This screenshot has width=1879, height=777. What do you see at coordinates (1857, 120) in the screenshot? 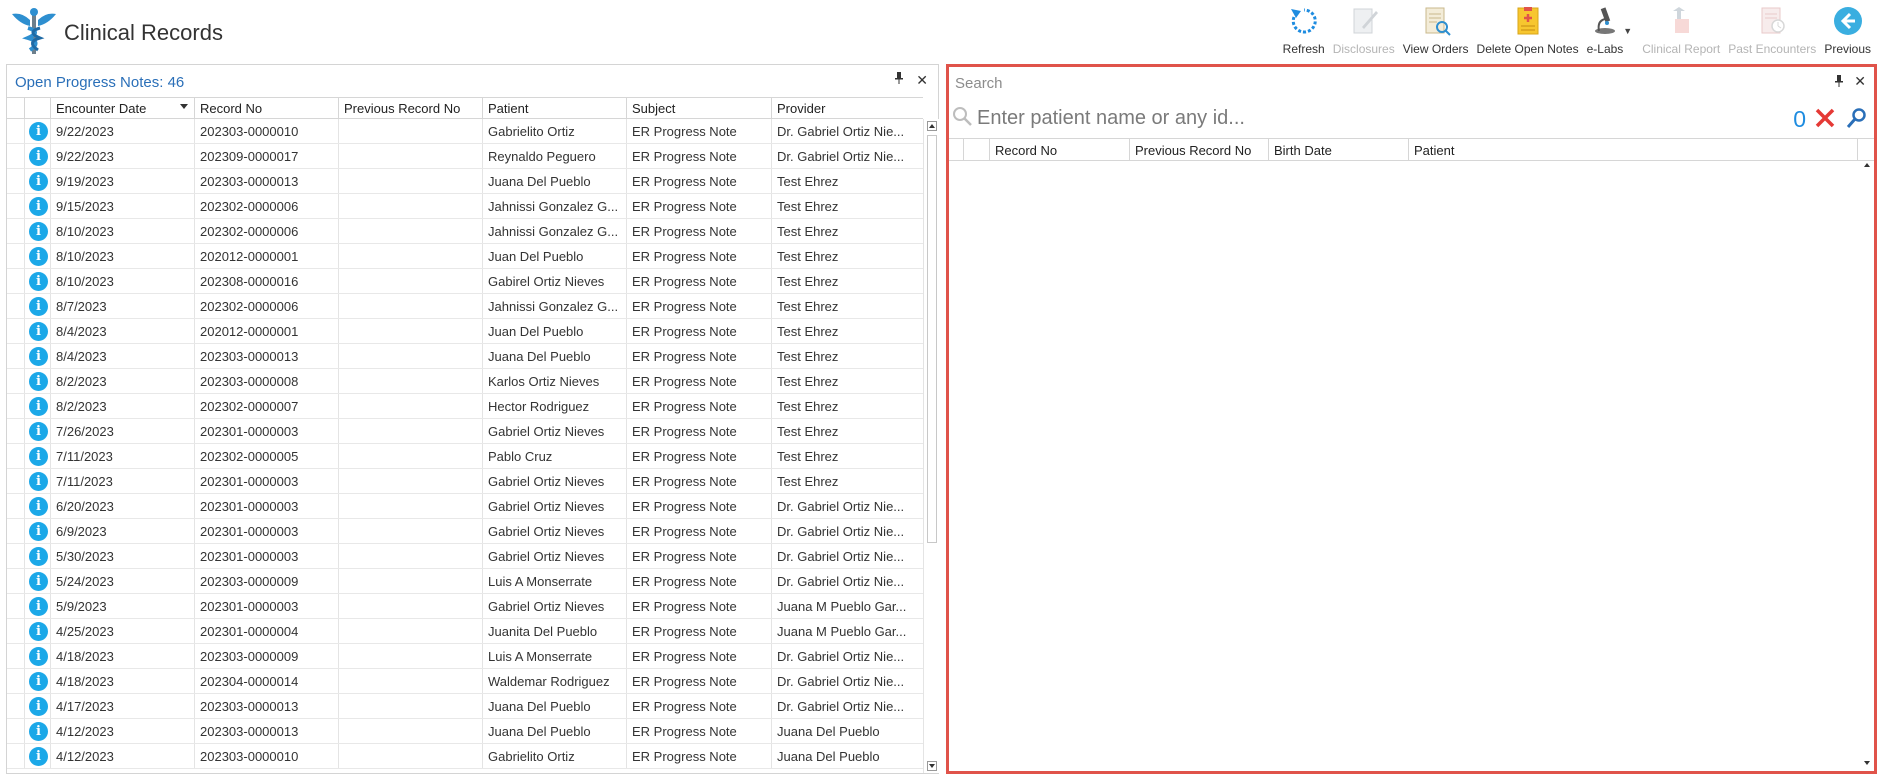
I see `find-button-icon` at bounding box center [1857, 120].